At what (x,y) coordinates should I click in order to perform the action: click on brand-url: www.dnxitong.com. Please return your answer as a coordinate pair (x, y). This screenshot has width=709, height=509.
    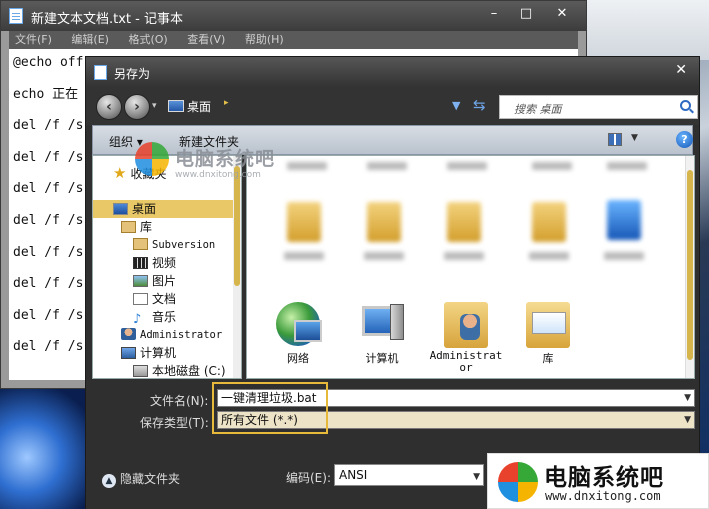
    Looking at the image, I should click on (603, 496).